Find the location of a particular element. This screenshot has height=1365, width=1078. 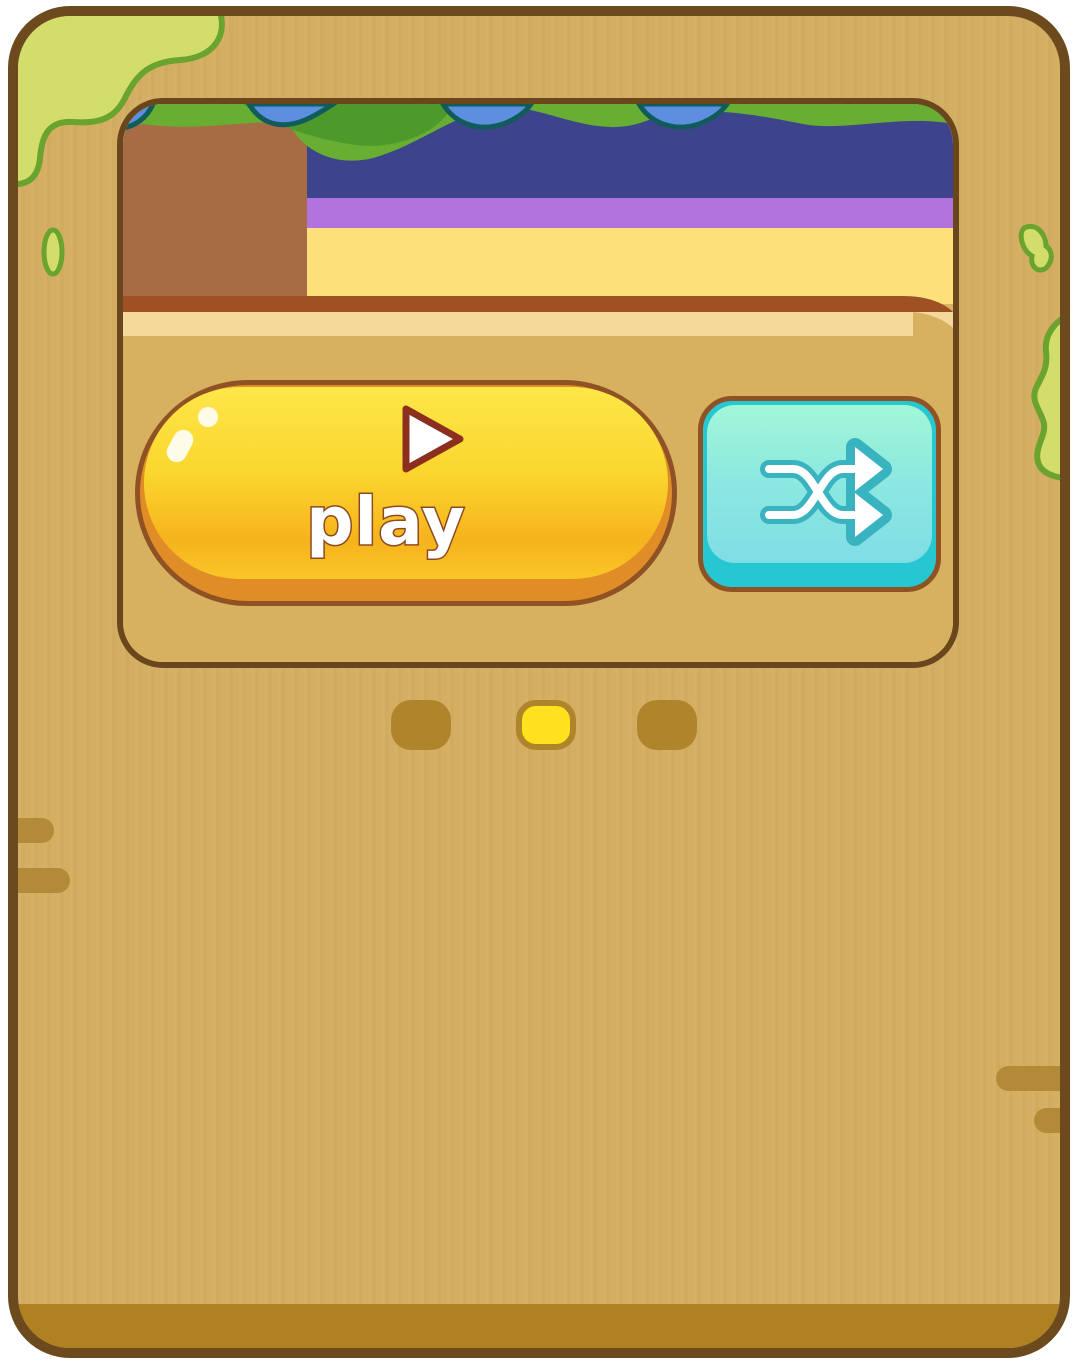

page-indicator is located at coordinates (539, 725).